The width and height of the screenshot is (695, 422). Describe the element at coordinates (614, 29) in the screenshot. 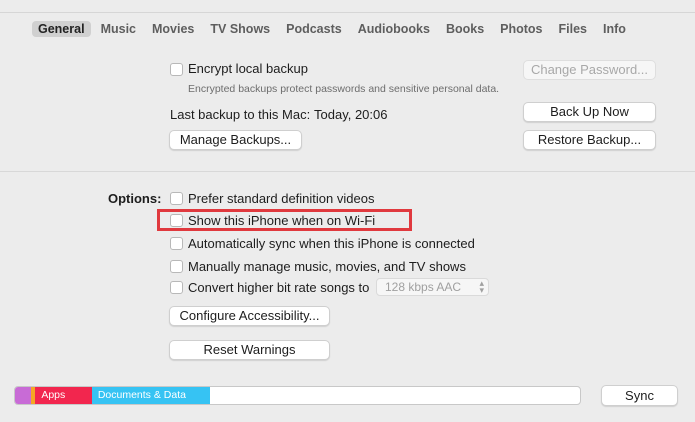

I see `tab-info: Info` at that location.